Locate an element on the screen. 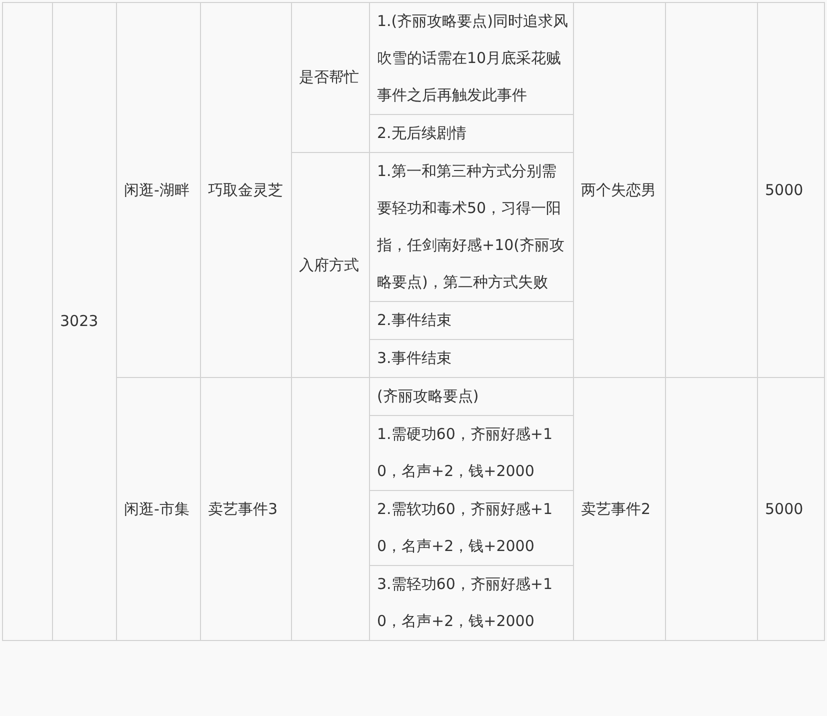  table-cell: 卖艺事件2 is located at coordinates (620, 509).